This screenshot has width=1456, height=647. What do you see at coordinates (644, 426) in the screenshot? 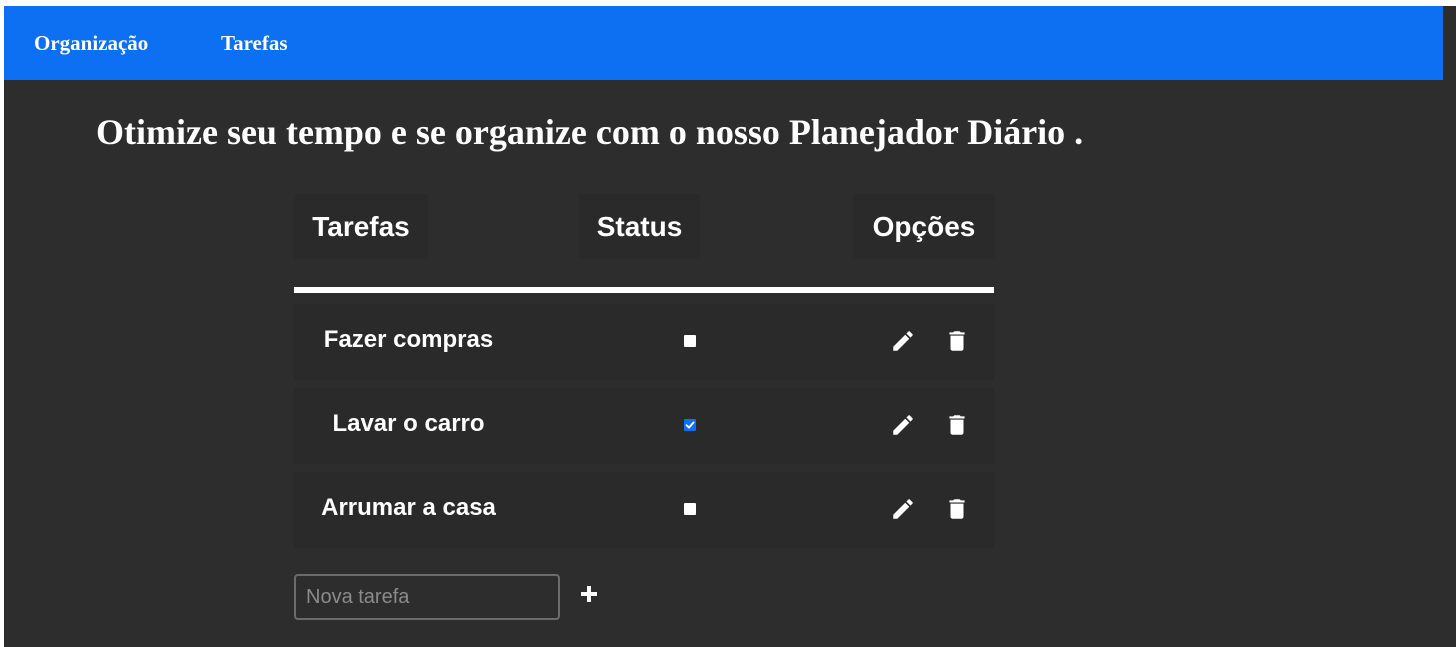
I see `table-row: Lavar o carro` at bounding box center [644, 426].